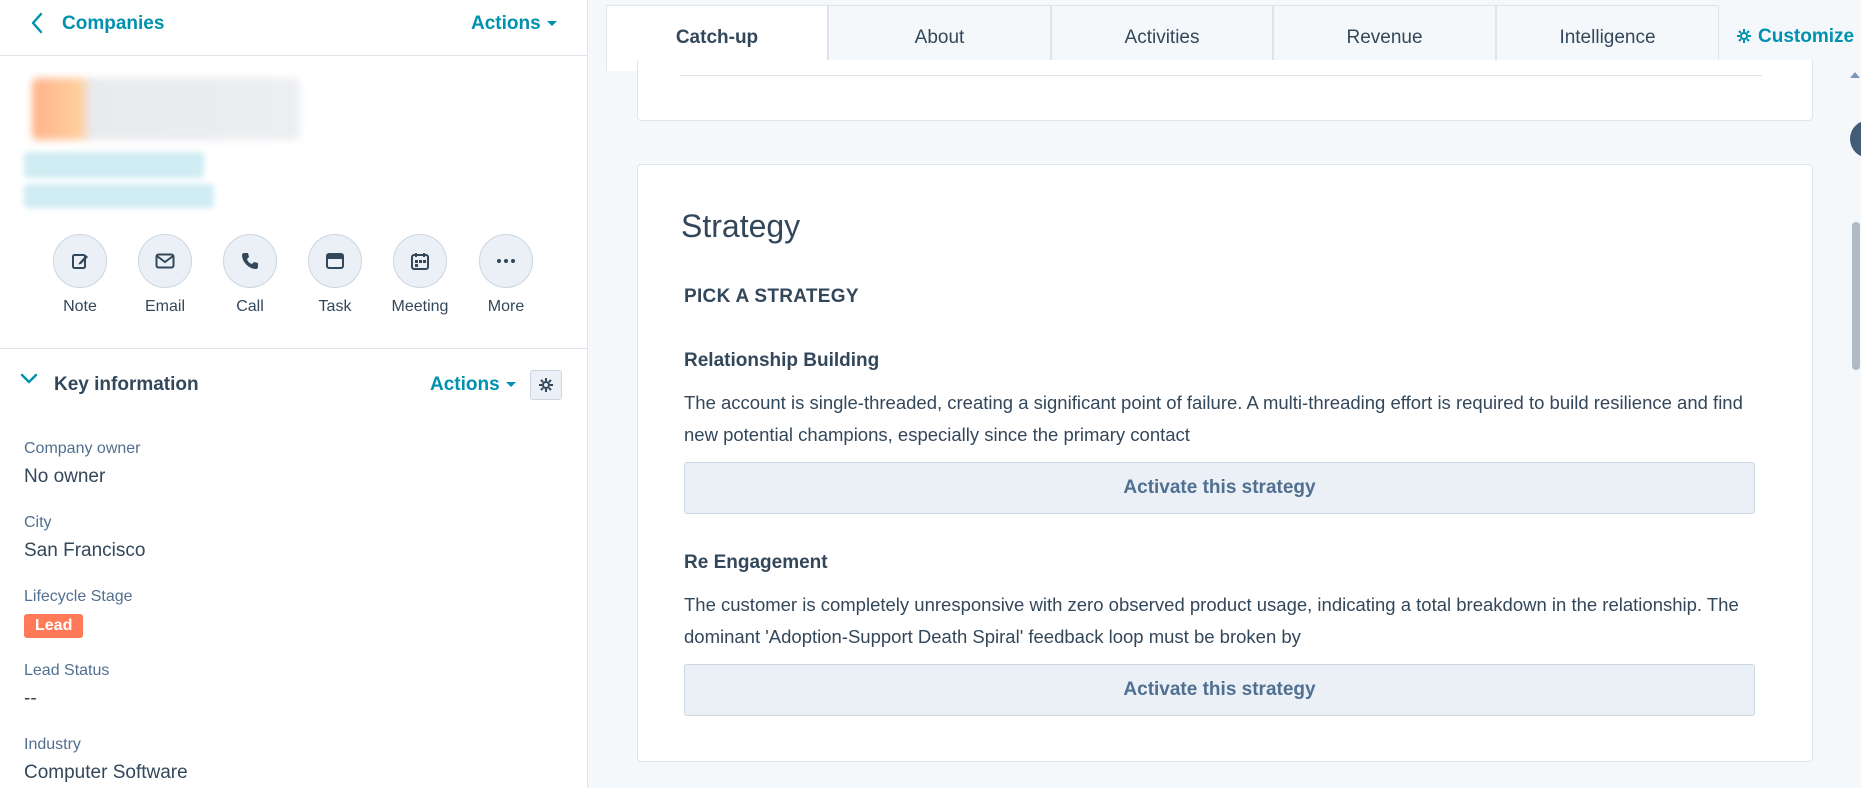 The width and height of the screenshot is (1861, 788). What do you see at coordinates (164, 306) in the screenshot?
I see `quick-action-label: Email` at bounding box center [164, 306].